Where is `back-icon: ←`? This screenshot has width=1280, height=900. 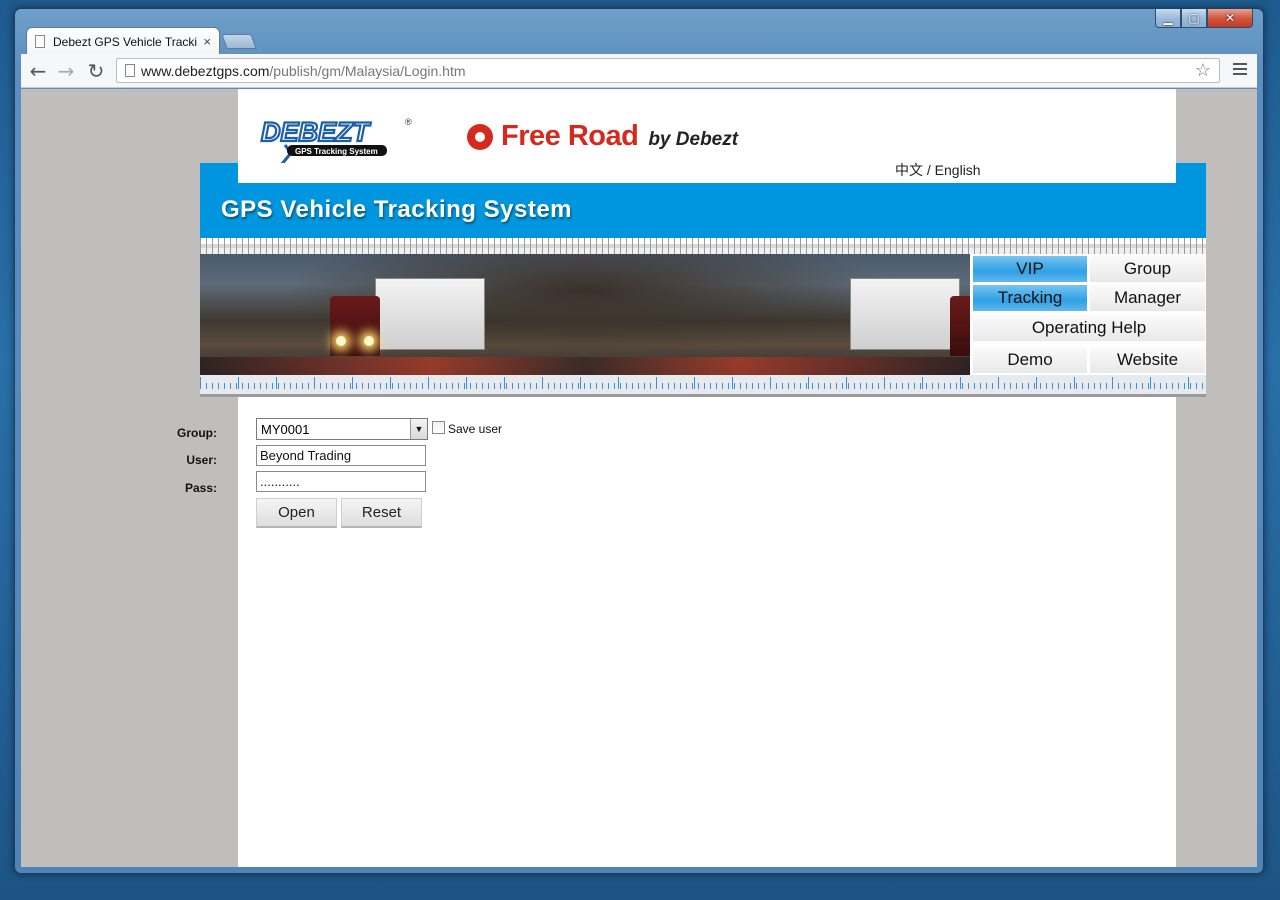 back-icon: ← is located at coordinates (38, 71).